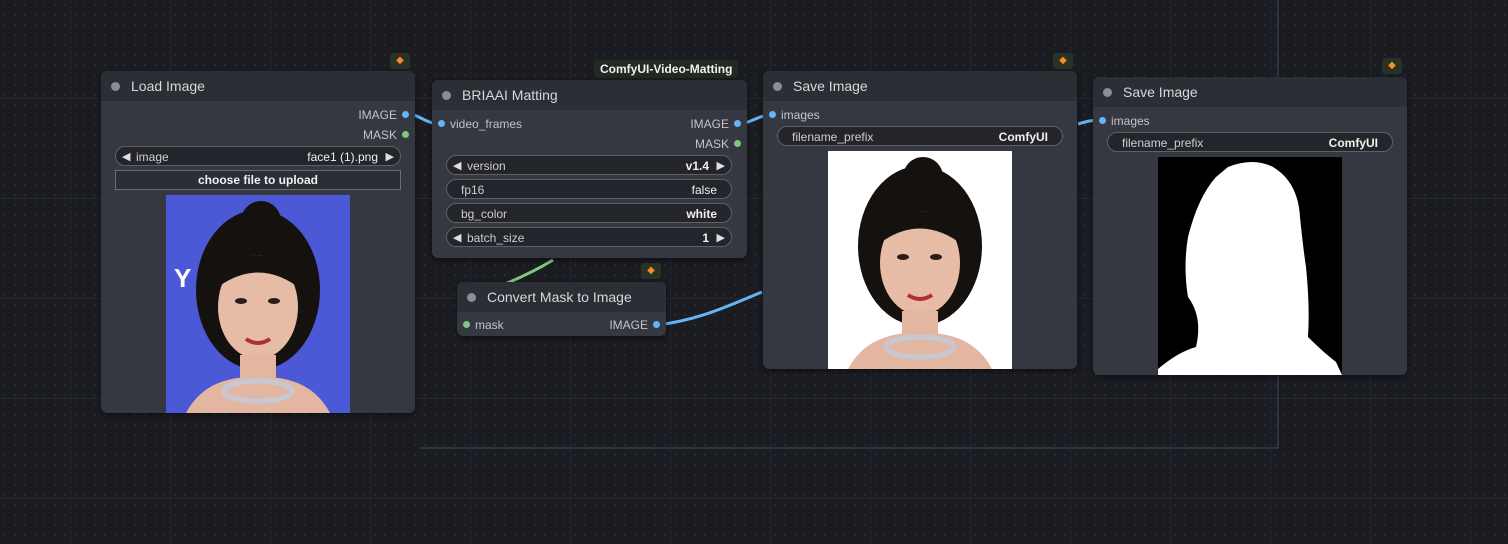 This screenshot has width=1508, height=544. Describe the element at coordinates (666, 69) in the screenshot. I see `group-label: ComfyUI-Video-Matting` at that location.